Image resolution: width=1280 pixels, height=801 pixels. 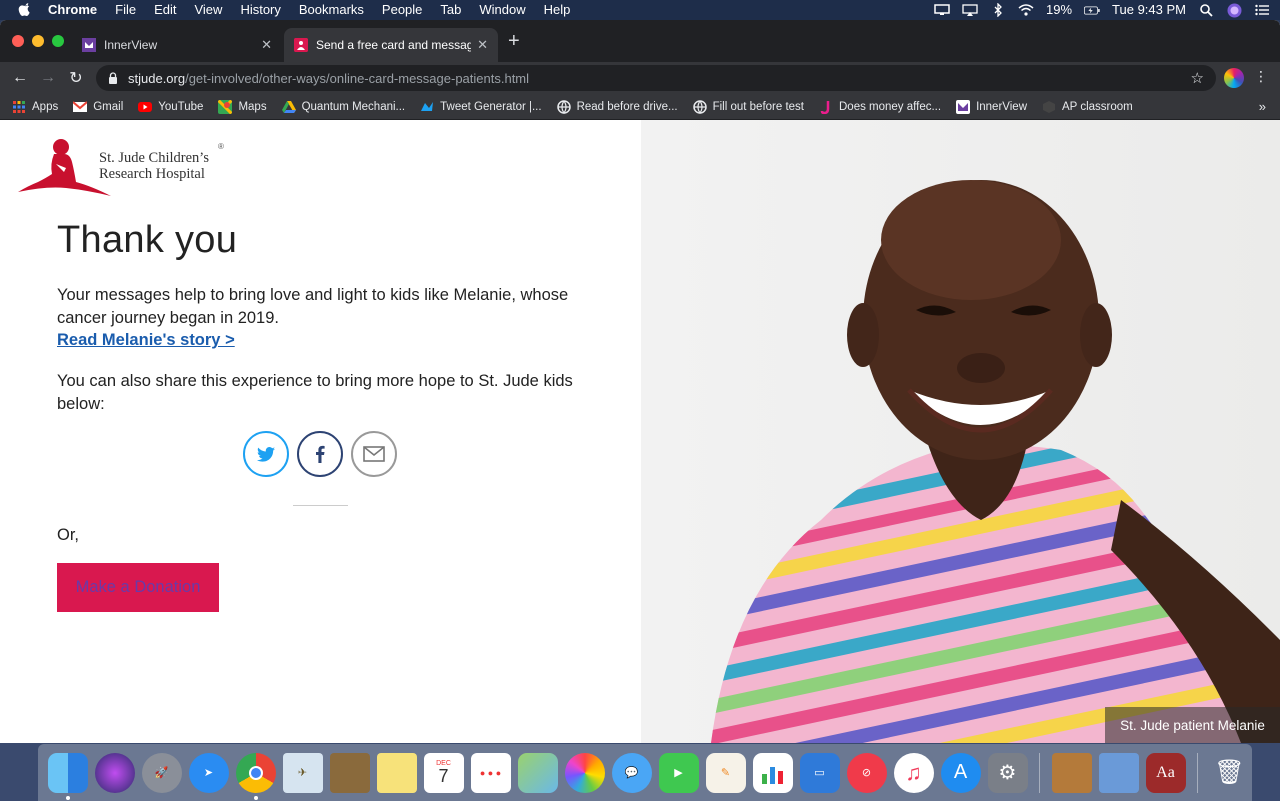 I want to click on menu-window: Window, so click(x=502, y=10).